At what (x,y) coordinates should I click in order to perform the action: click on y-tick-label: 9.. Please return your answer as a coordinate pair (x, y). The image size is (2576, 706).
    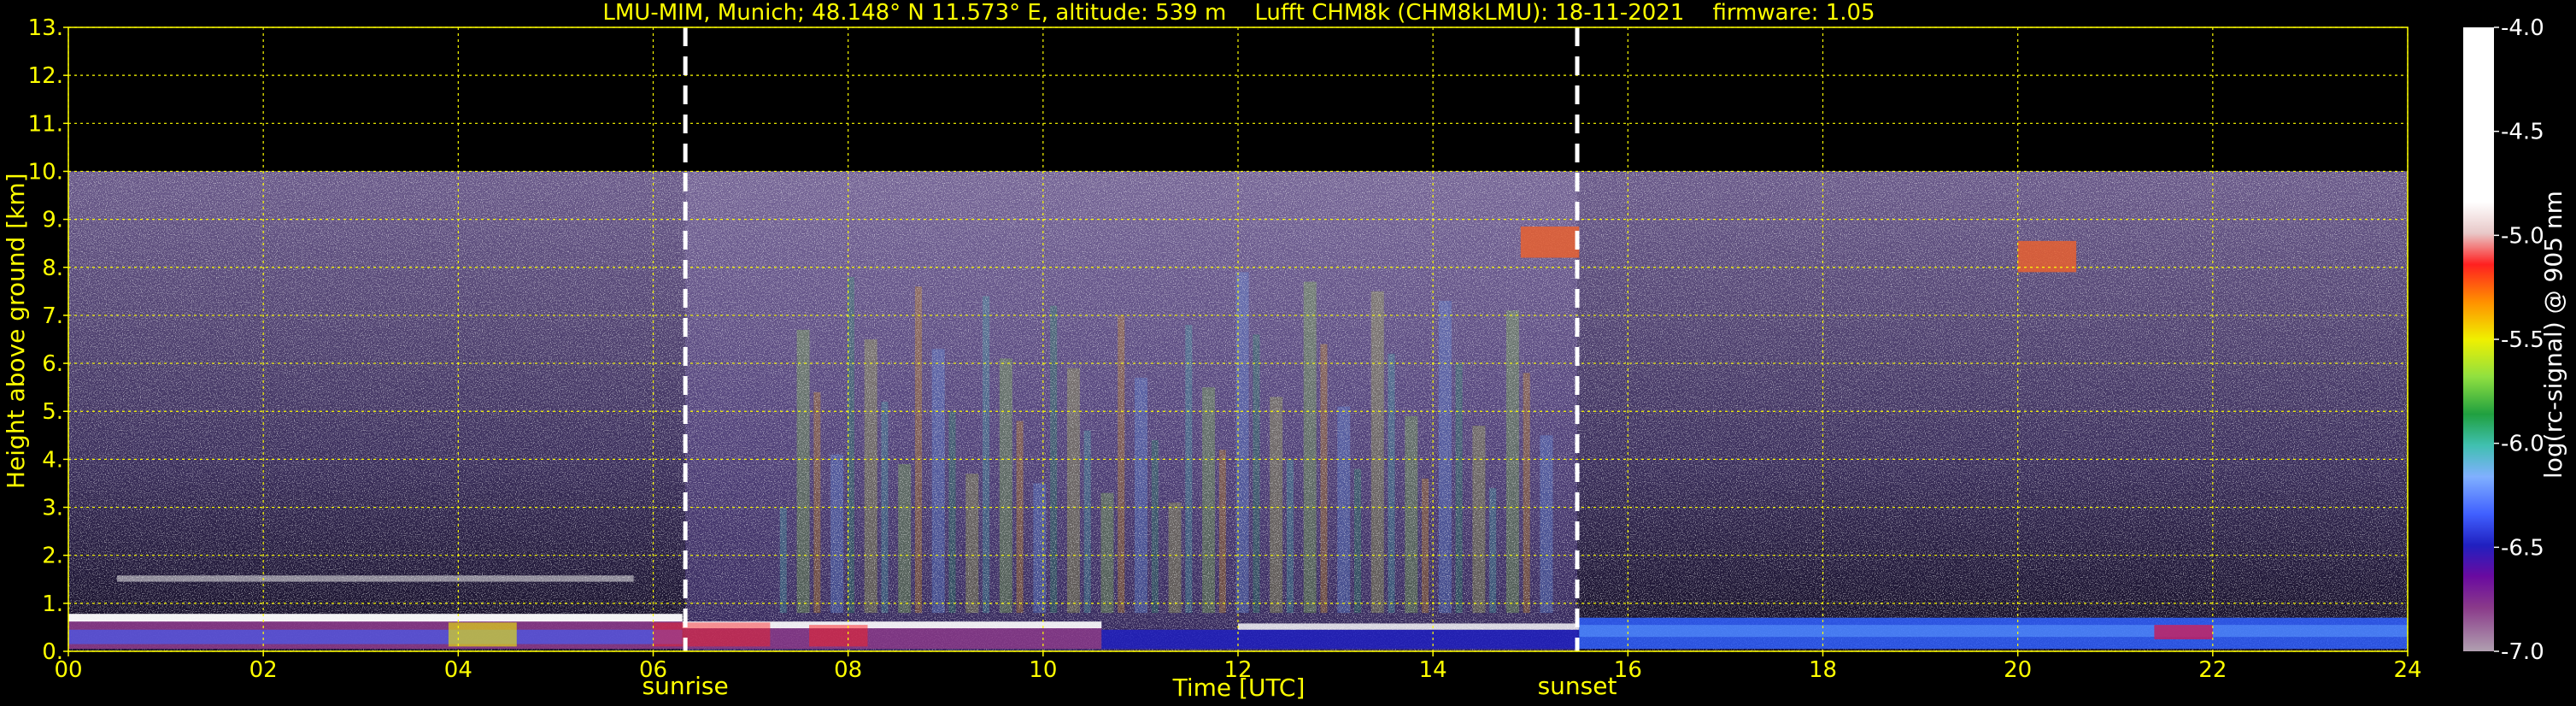
    Looking at the image, I should click on (52, 220).